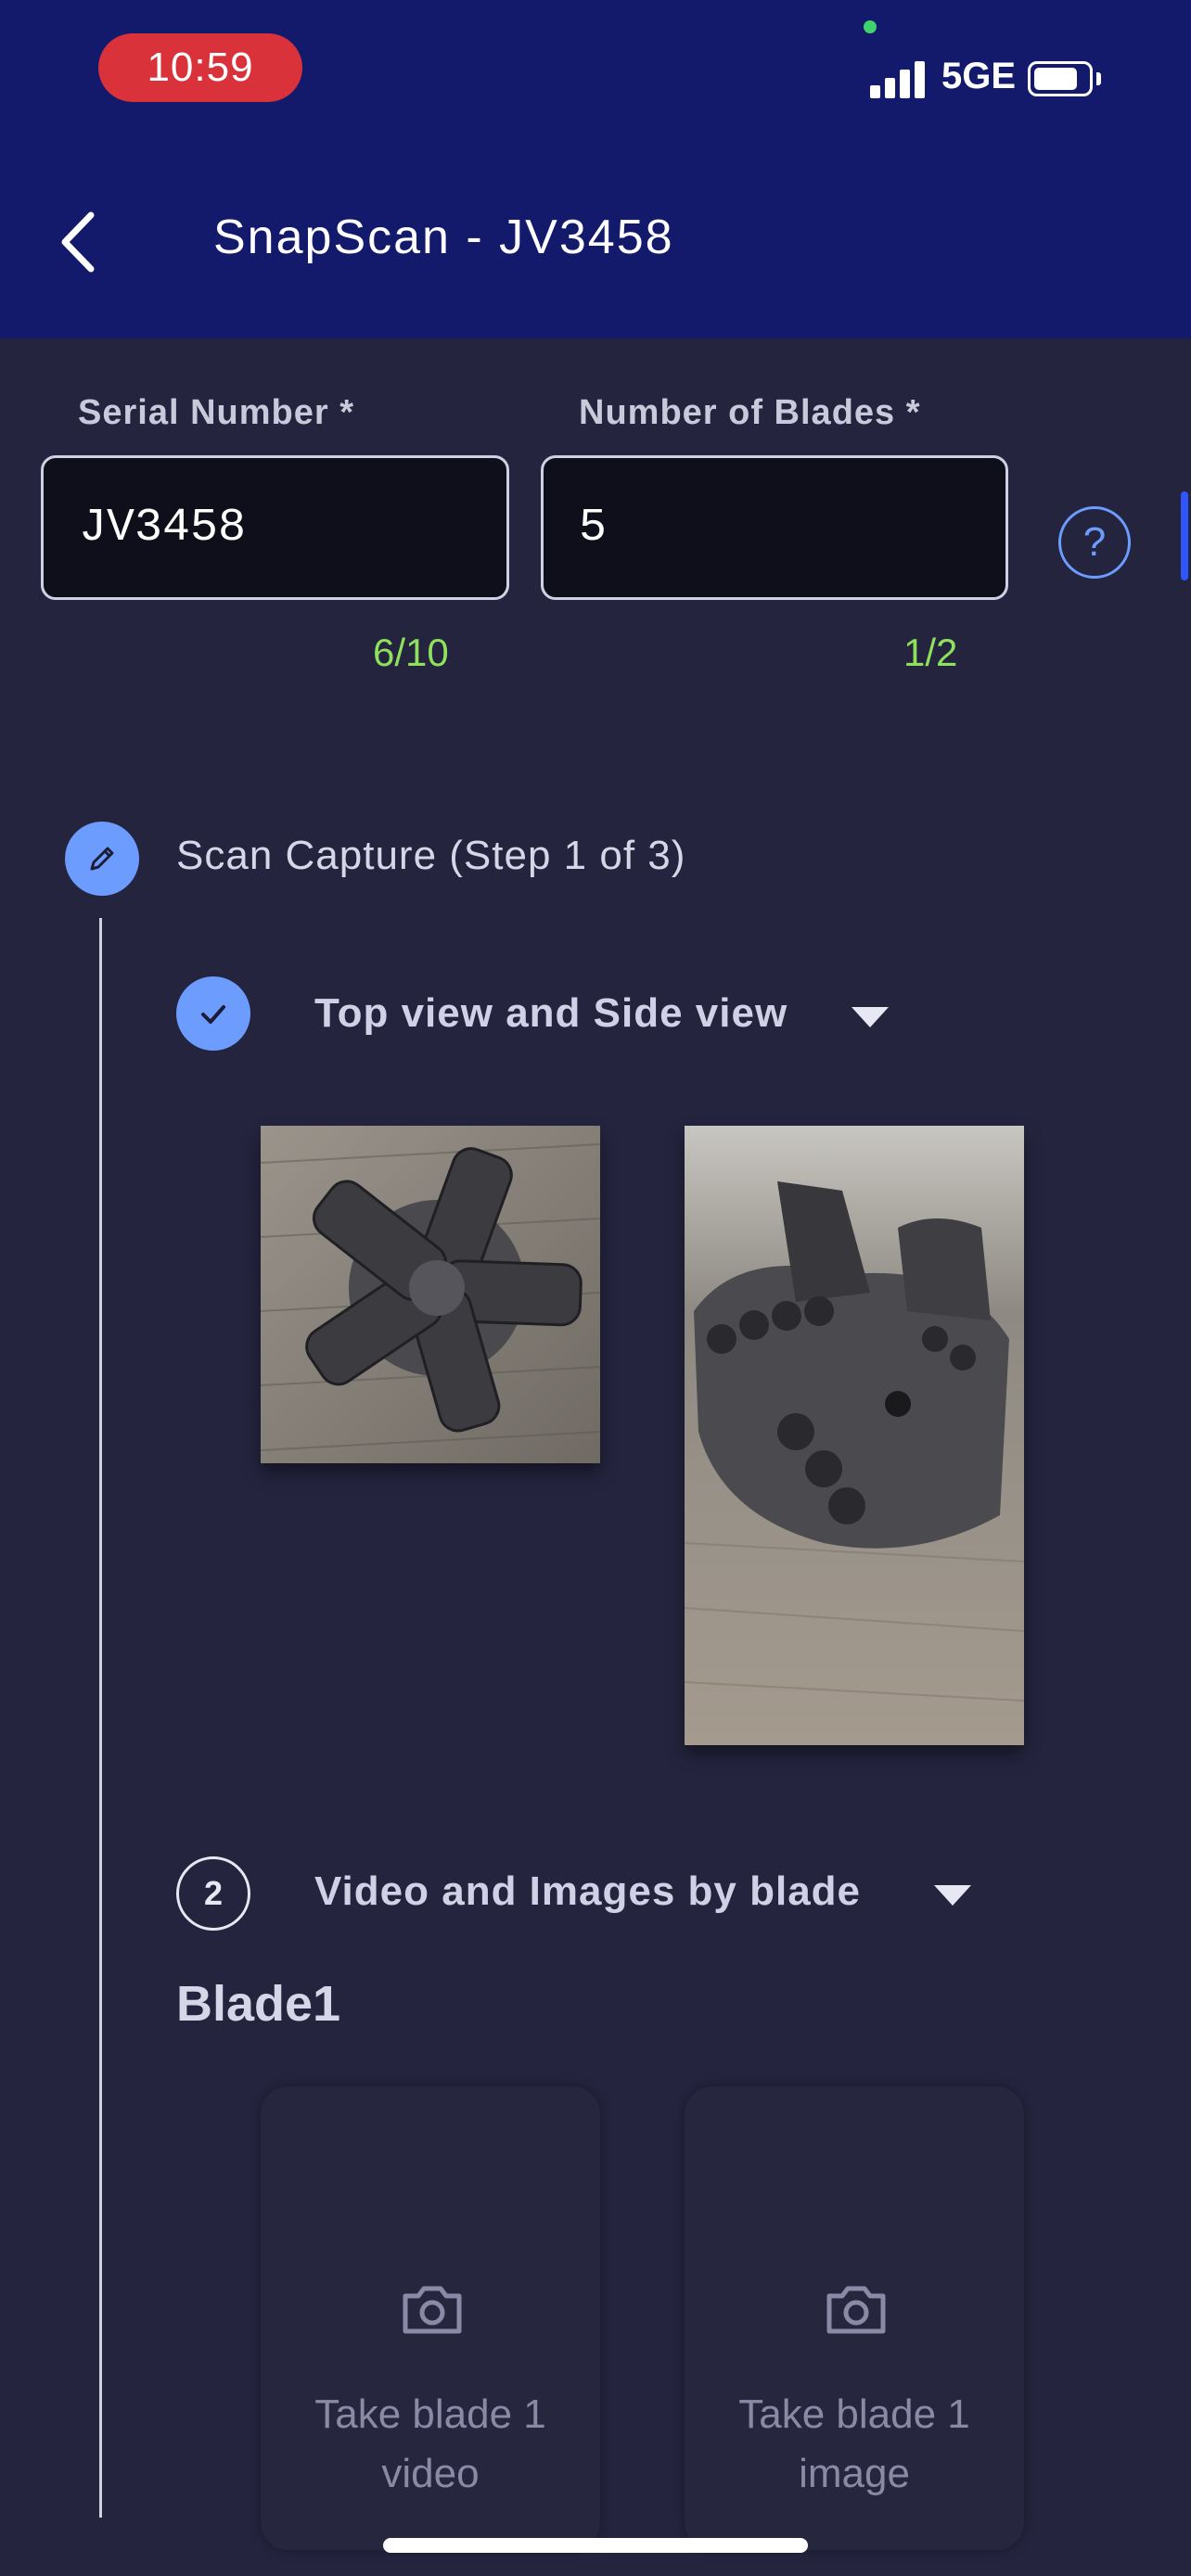 Image resolution: width=1191 pixels, height=2576 pixels. Describe the element at coordinates (430, 1294) in the screenshot. I see `top-view-photo` at that location.